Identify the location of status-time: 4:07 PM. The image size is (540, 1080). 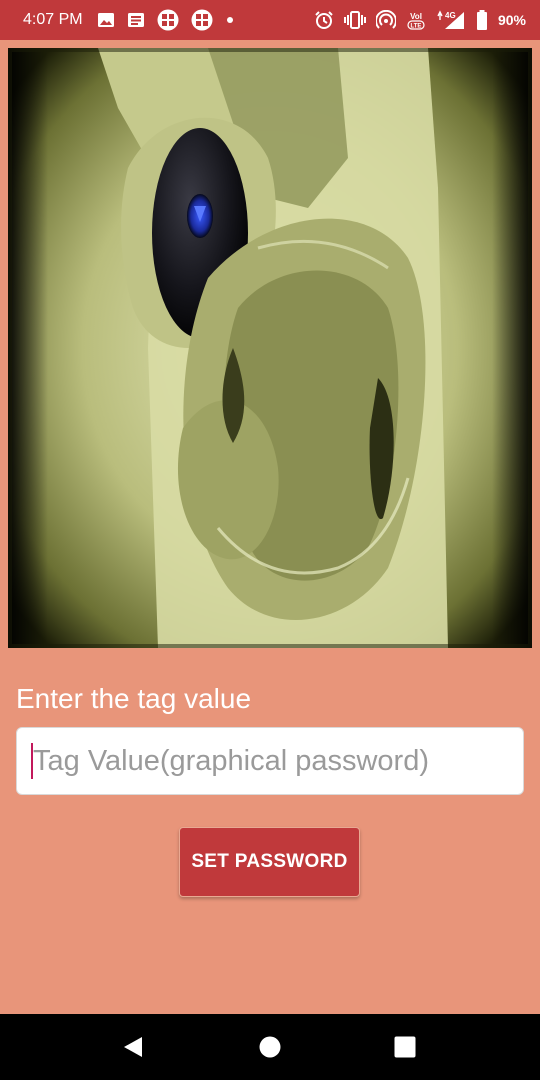
(53, 19).